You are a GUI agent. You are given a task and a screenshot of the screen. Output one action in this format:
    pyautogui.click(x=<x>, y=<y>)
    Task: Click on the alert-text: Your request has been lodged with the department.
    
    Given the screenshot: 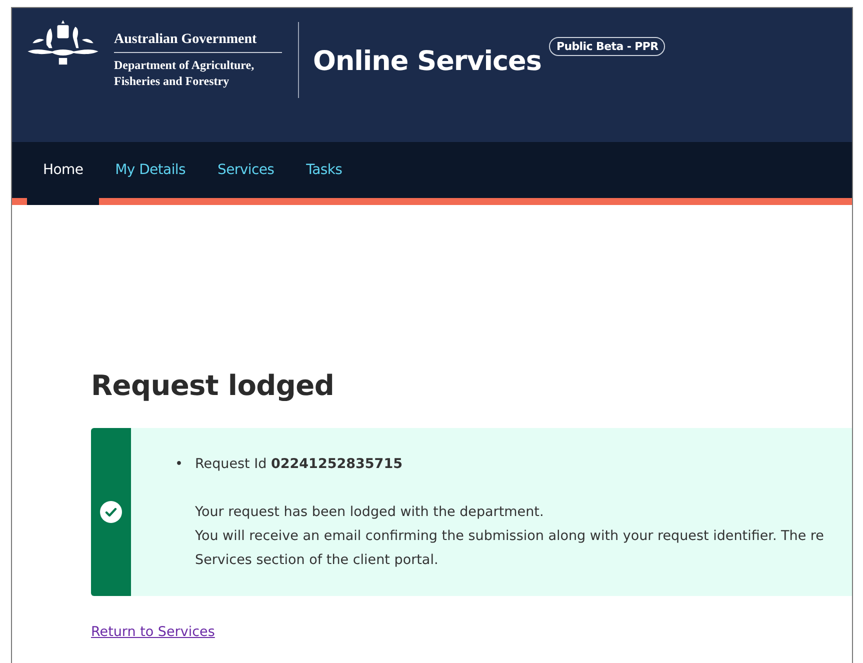 What is the action you would take?
    pyautogui.click(x=369, y=512)
    